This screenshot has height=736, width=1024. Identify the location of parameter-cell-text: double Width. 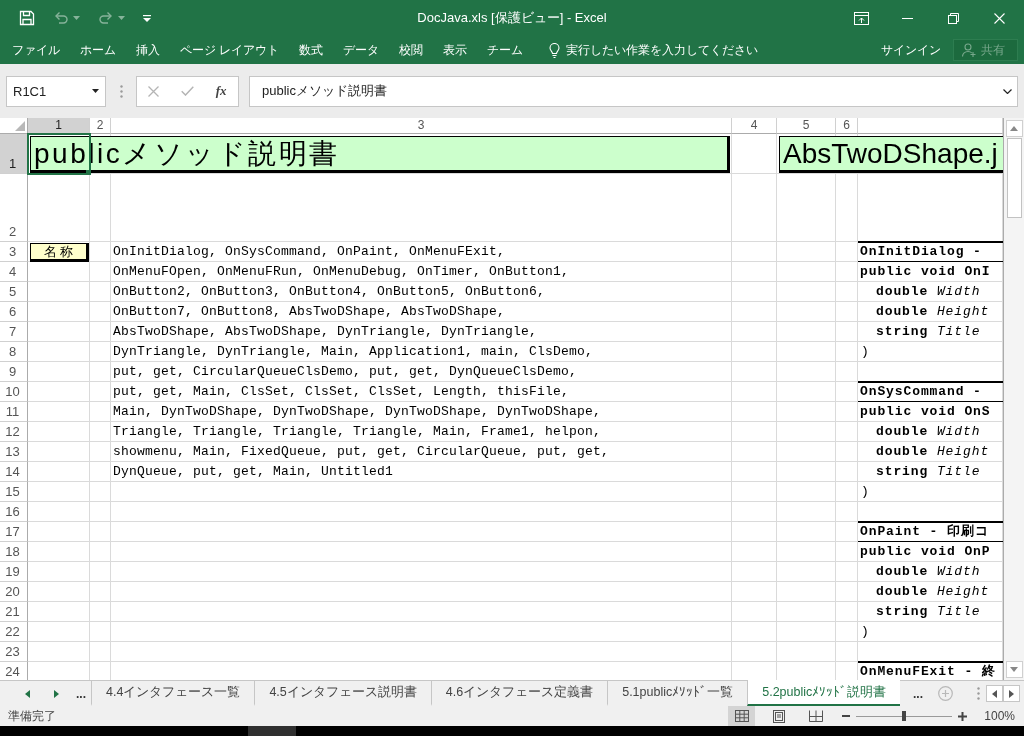
(928, 432).